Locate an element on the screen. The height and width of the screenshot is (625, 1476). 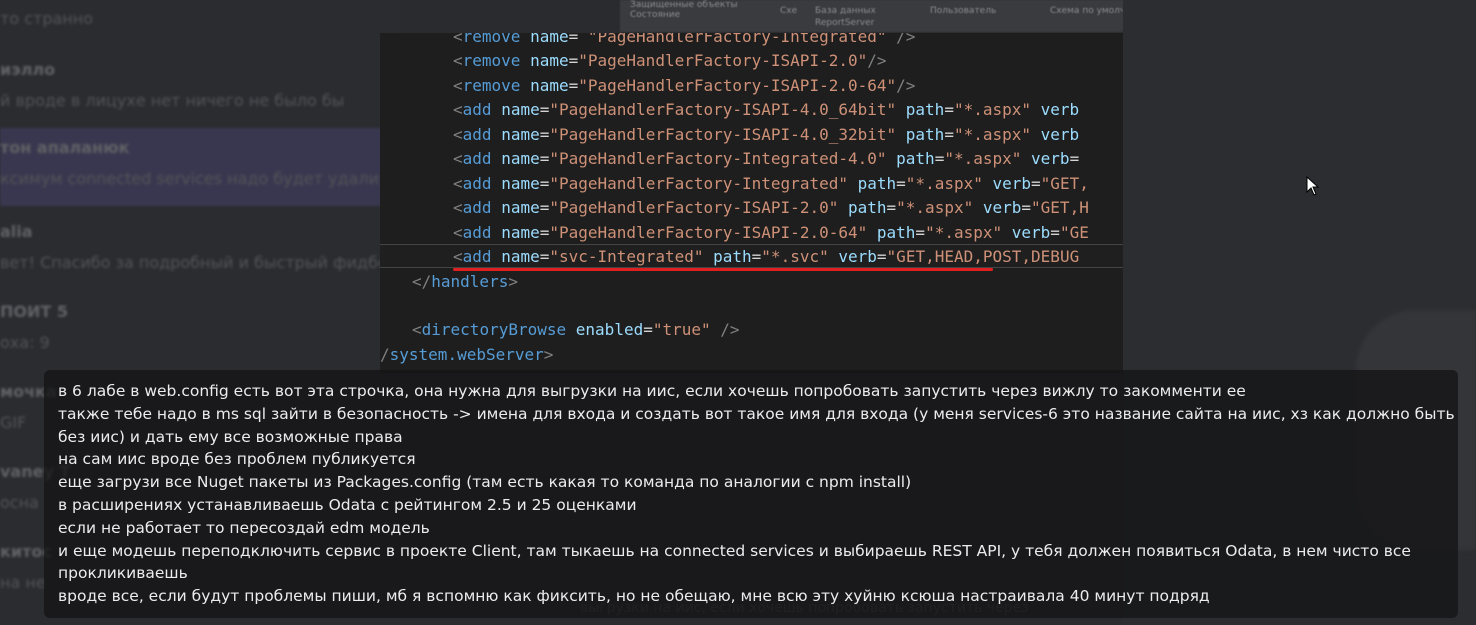
chat-snippet: осна is located at coordinates (19, 502).